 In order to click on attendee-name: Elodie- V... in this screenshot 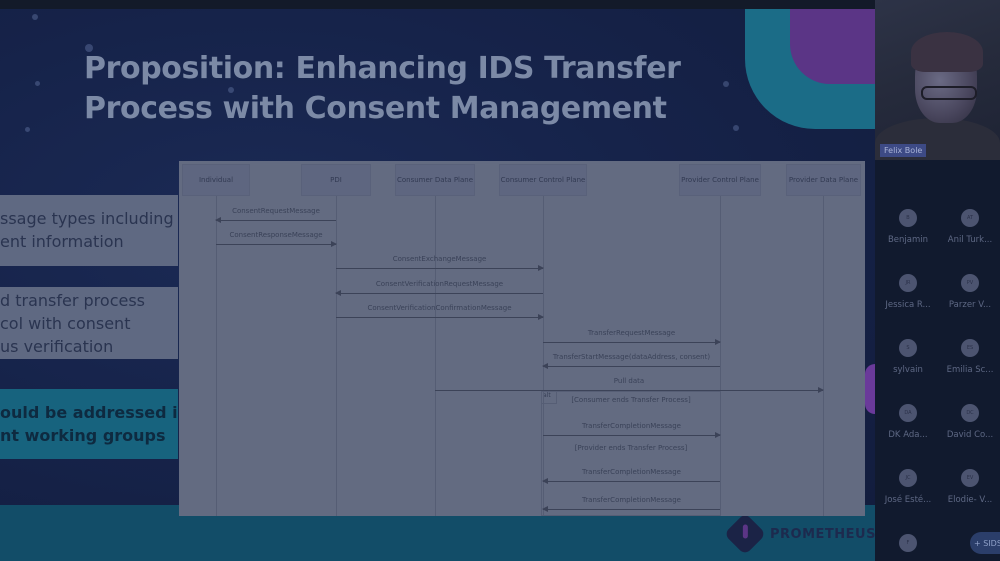, I will do `click(970, 500)`.